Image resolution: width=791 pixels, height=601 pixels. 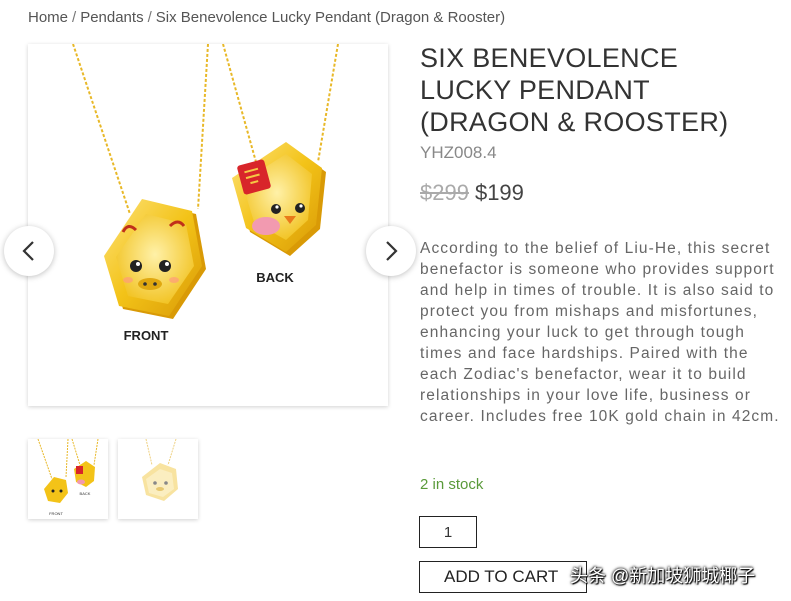 I want to click on thumbnail-front-back: FRONT BACK, so click(x=68, y=479).